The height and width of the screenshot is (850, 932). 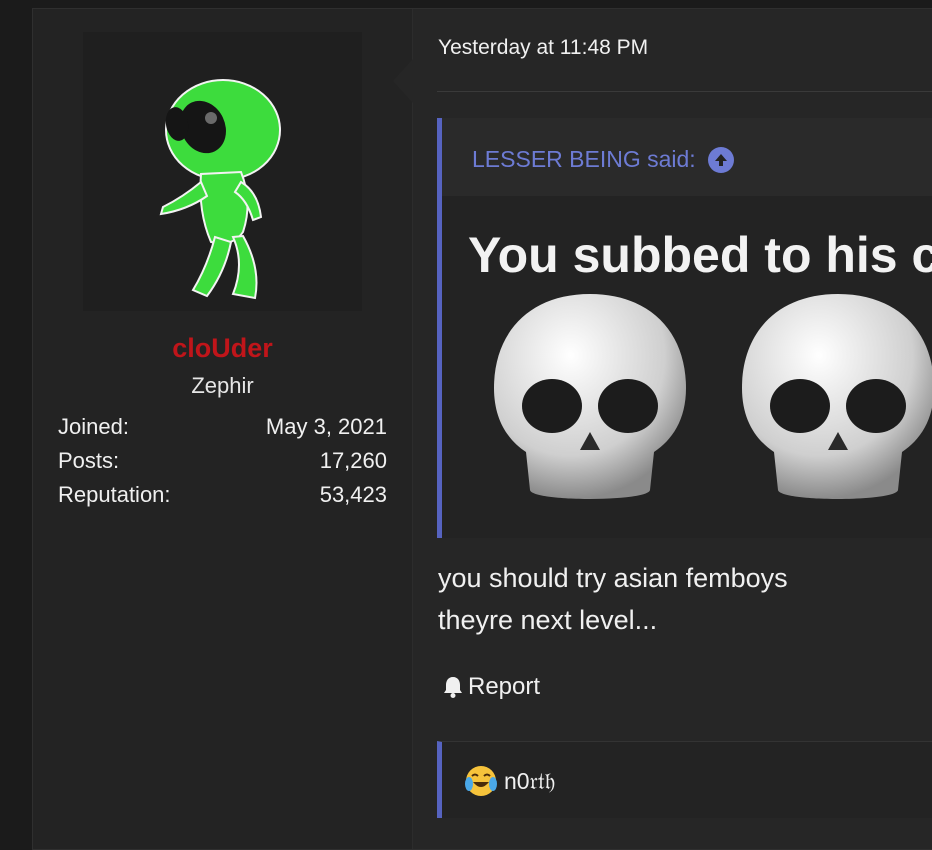 I want to click on post-pointer-arrow, so click(x=403, y=81).